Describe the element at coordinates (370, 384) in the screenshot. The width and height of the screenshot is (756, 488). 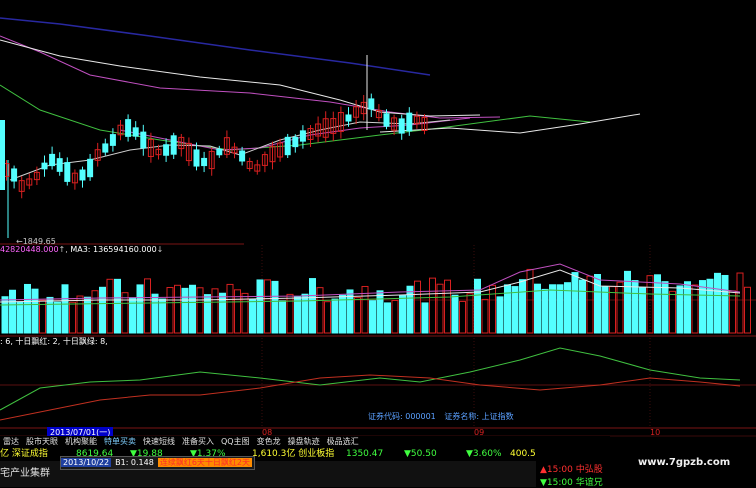
I see `indicator-lines` at that location.